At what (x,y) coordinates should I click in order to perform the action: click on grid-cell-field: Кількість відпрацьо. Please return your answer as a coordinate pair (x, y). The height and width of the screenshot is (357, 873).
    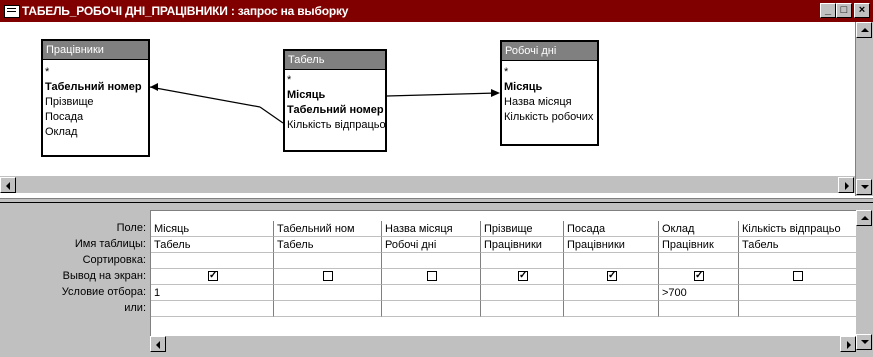
    Looking at the image, I should click on (798, 229).